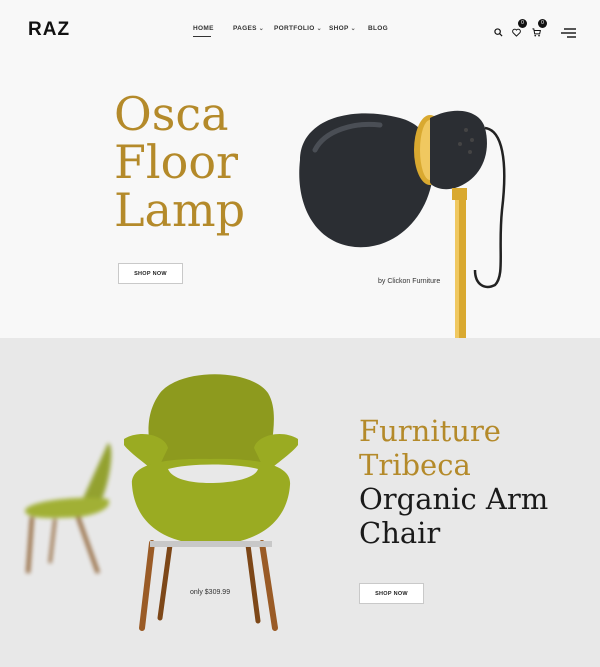 This screenshot has height=667, width=600. I want to click on hero-title-line: Organic Arm, so click(454, 499).